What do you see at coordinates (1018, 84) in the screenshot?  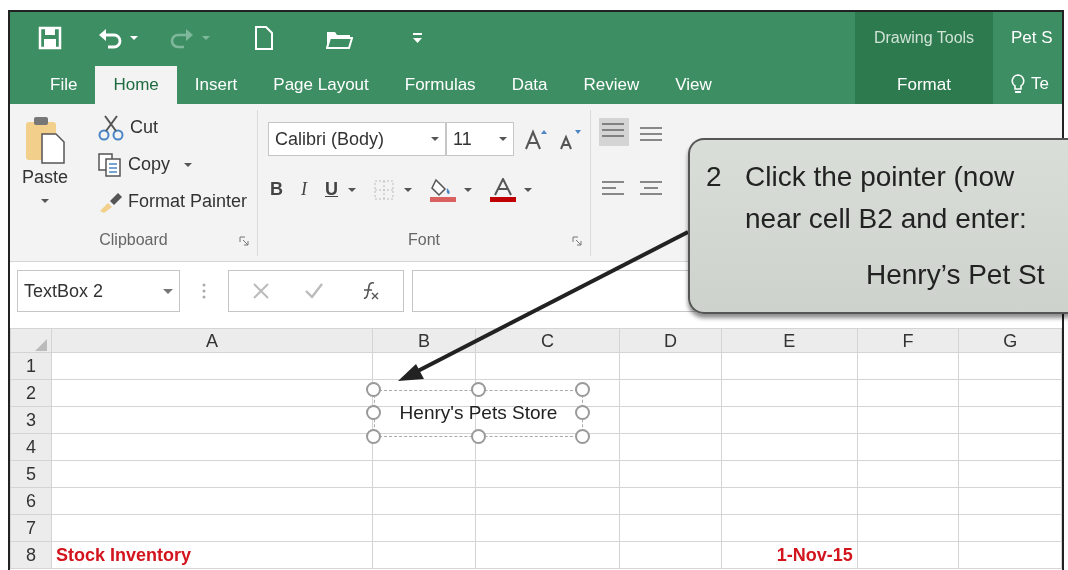 I see `lightbulb-icon` at bounding box center [1018, 84].